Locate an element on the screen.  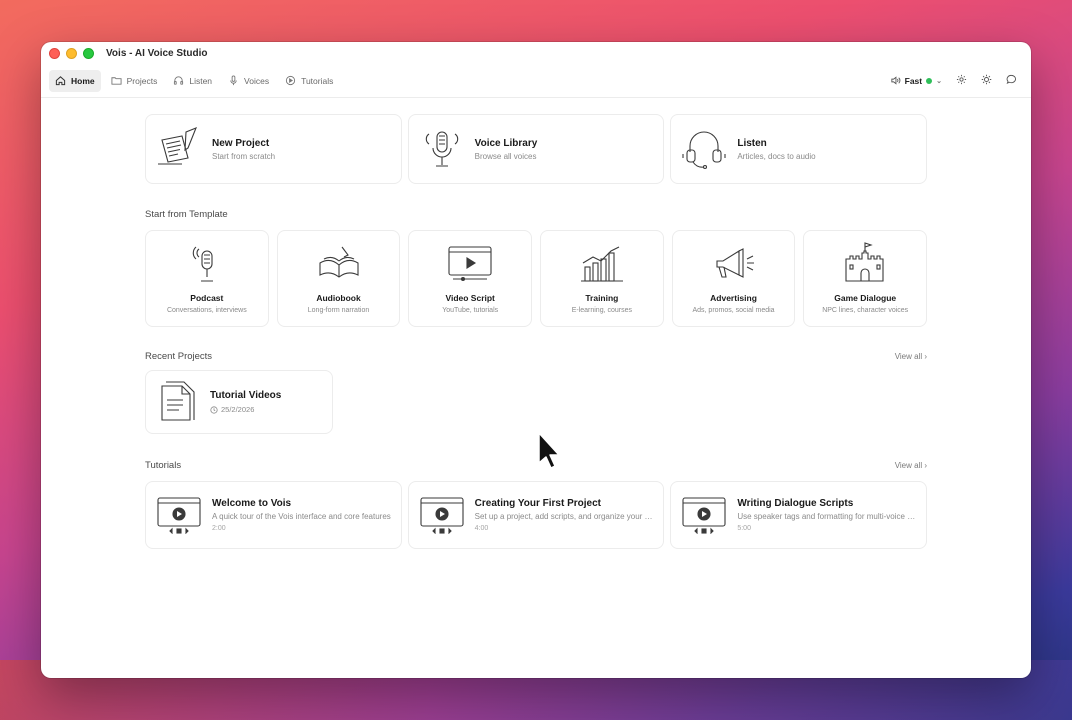
tutorial-duration: 2:00 is located at coordinates (219, 528).